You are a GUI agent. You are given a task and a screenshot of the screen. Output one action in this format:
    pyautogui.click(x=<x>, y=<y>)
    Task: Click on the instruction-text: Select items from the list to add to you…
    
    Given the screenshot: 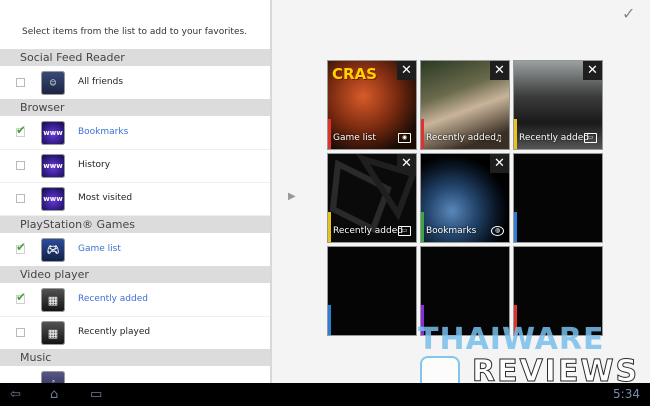 What is the action you would take?
    pyautogui.click(x=135, y=32)
    